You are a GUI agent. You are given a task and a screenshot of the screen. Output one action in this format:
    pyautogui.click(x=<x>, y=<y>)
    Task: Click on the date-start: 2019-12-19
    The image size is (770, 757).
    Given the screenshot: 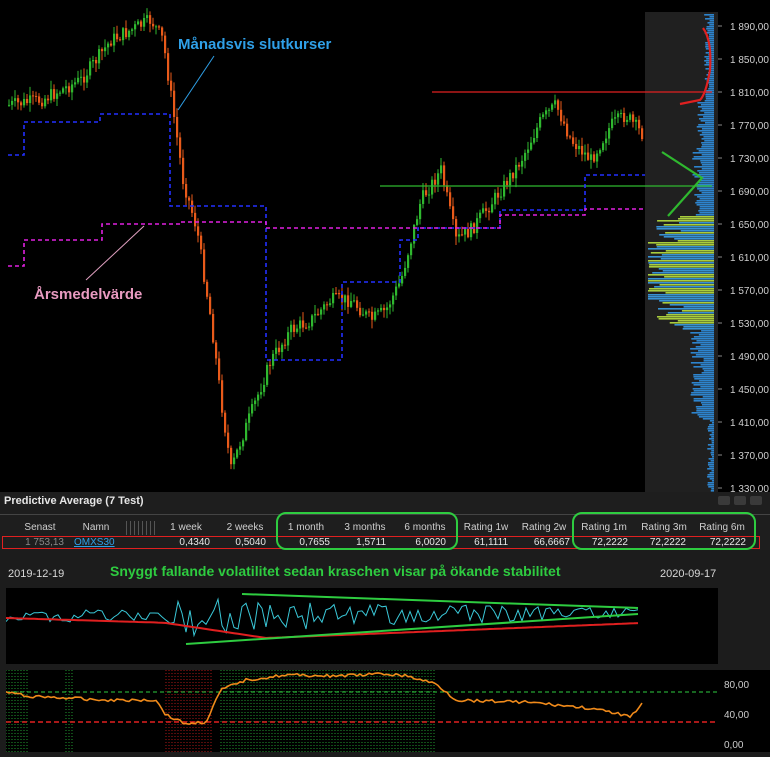 What is the action you would take?
    pyautogui.click(x=36, y=574)
    